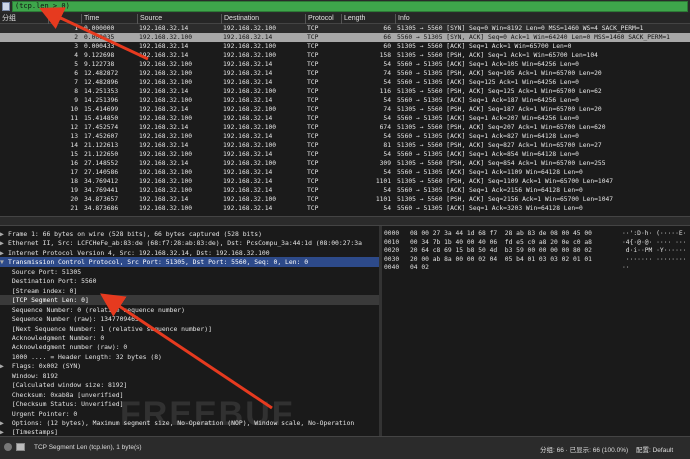 This screenshot has width=690, height=459. Describe the element at coordinates (189, 281) in the screenshot. I see `detail-tree-item: Destination Port: 5560` at that location.